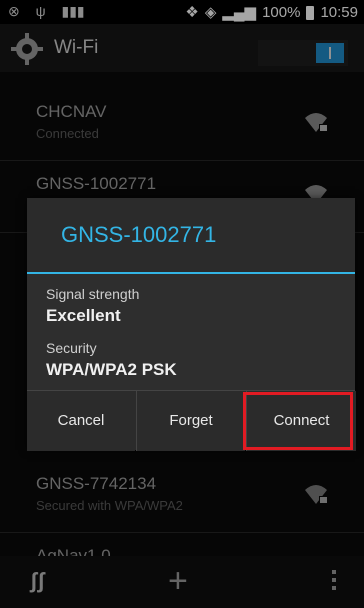 The image size is (364, 608). Describe the element at coordinates (83, 315) in the screenshot. I see `signal-strength-value: Excellent` at that location.